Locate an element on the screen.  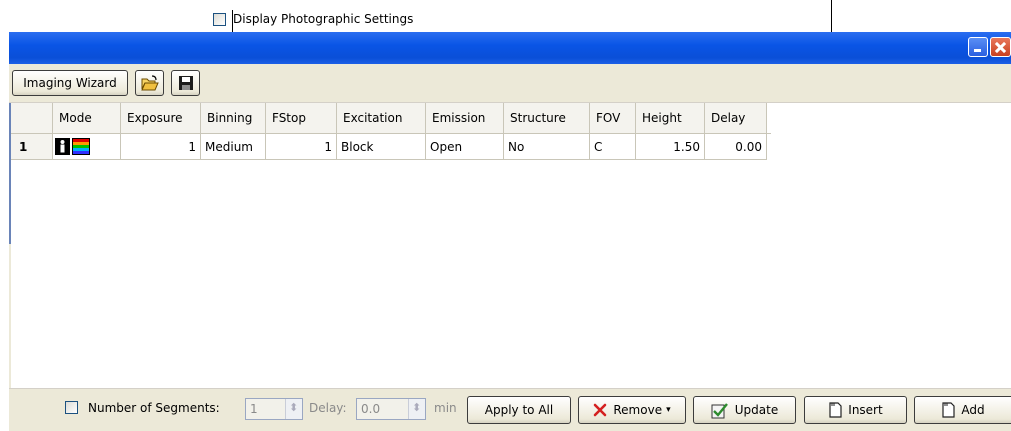
cell-structure: No is located at coordinates (547, 147).